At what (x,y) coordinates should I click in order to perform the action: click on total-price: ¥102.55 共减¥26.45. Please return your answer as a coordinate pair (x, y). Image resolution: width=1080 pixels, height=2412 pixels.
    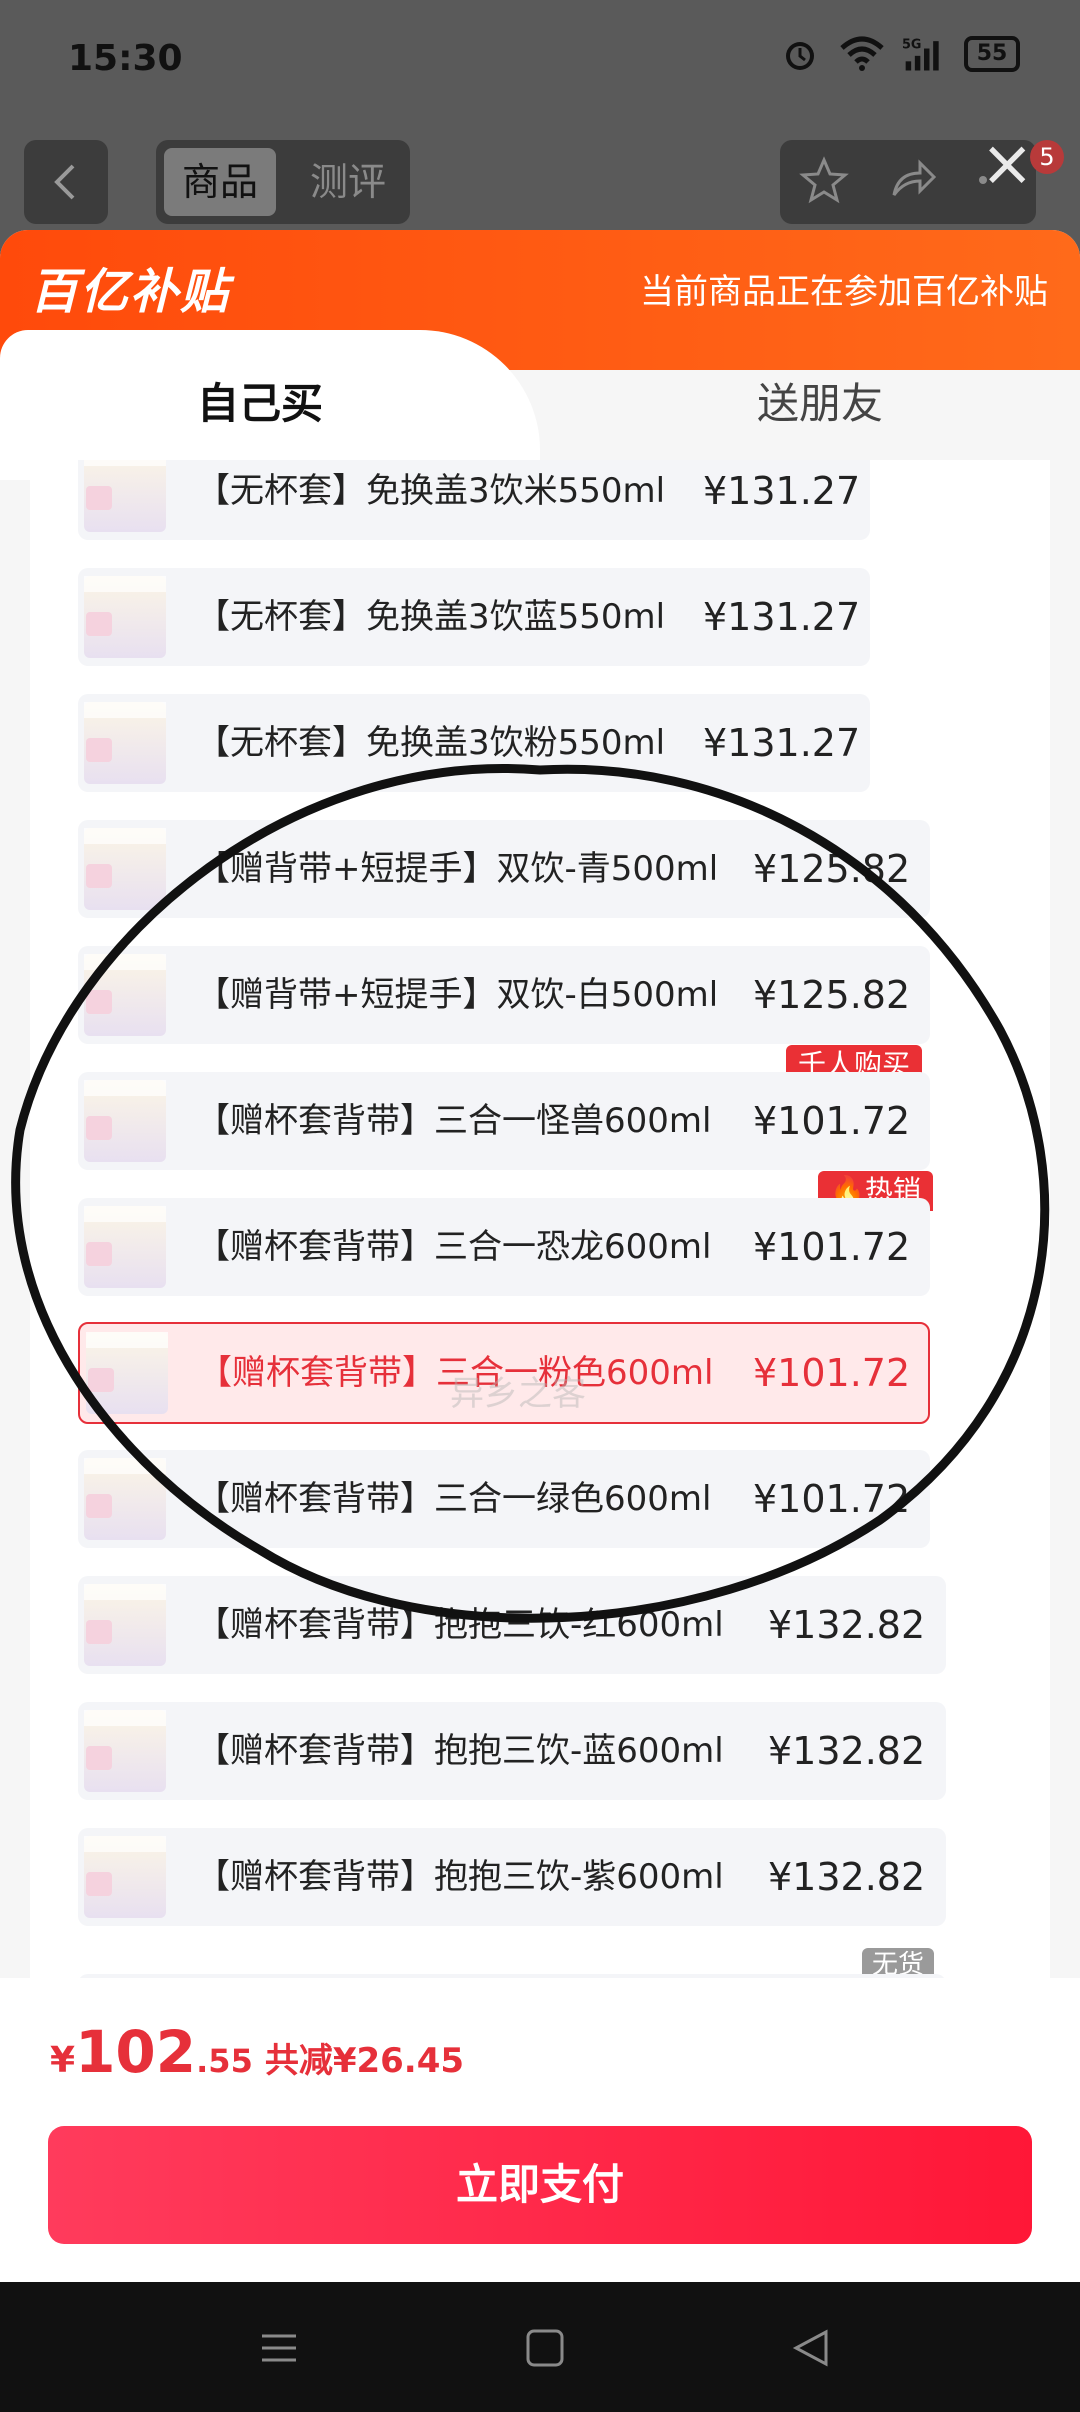
    Looking at the image, I should click on (257, 2052).